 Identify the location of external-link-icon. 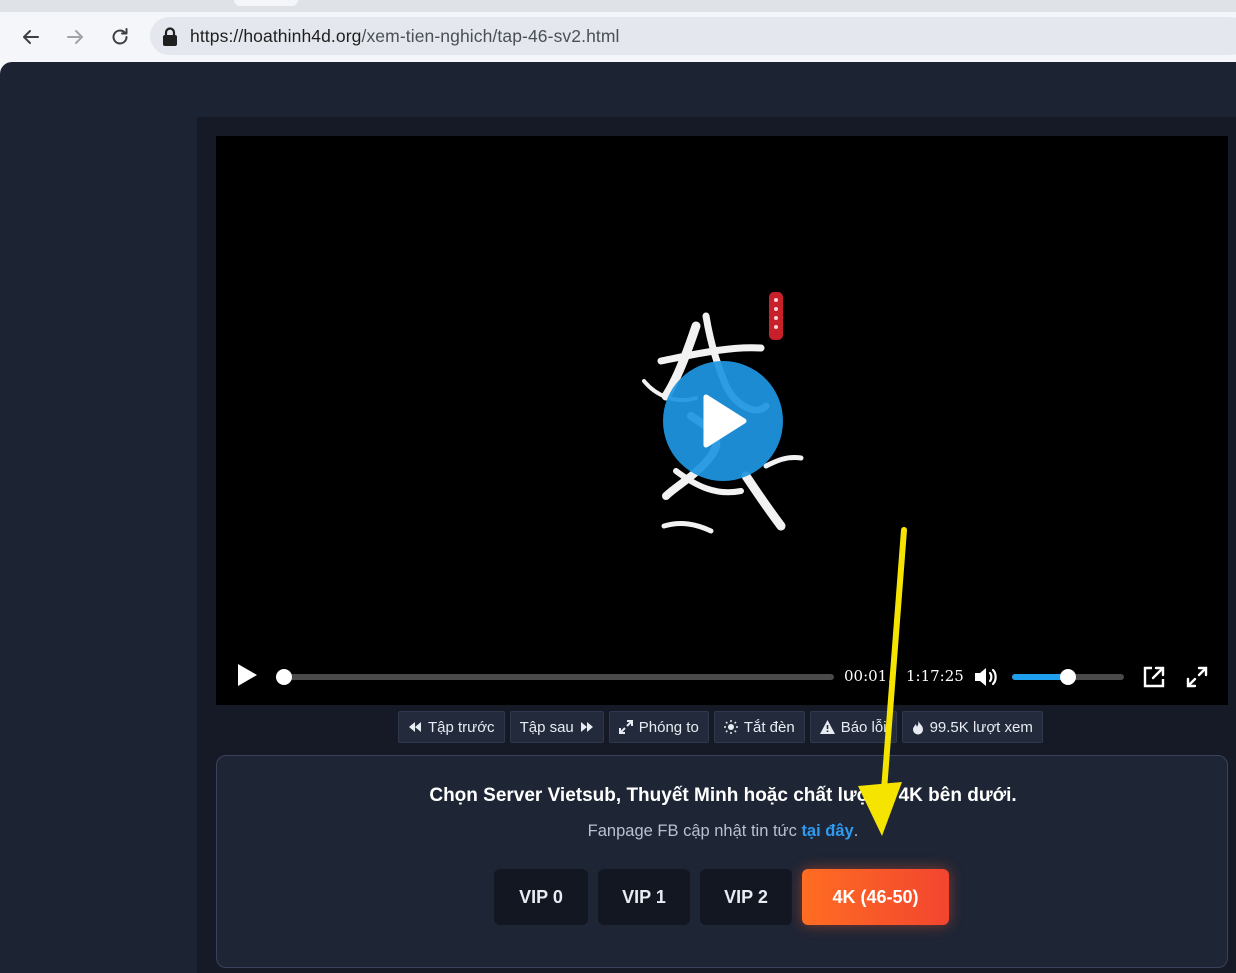
(1154, 677).